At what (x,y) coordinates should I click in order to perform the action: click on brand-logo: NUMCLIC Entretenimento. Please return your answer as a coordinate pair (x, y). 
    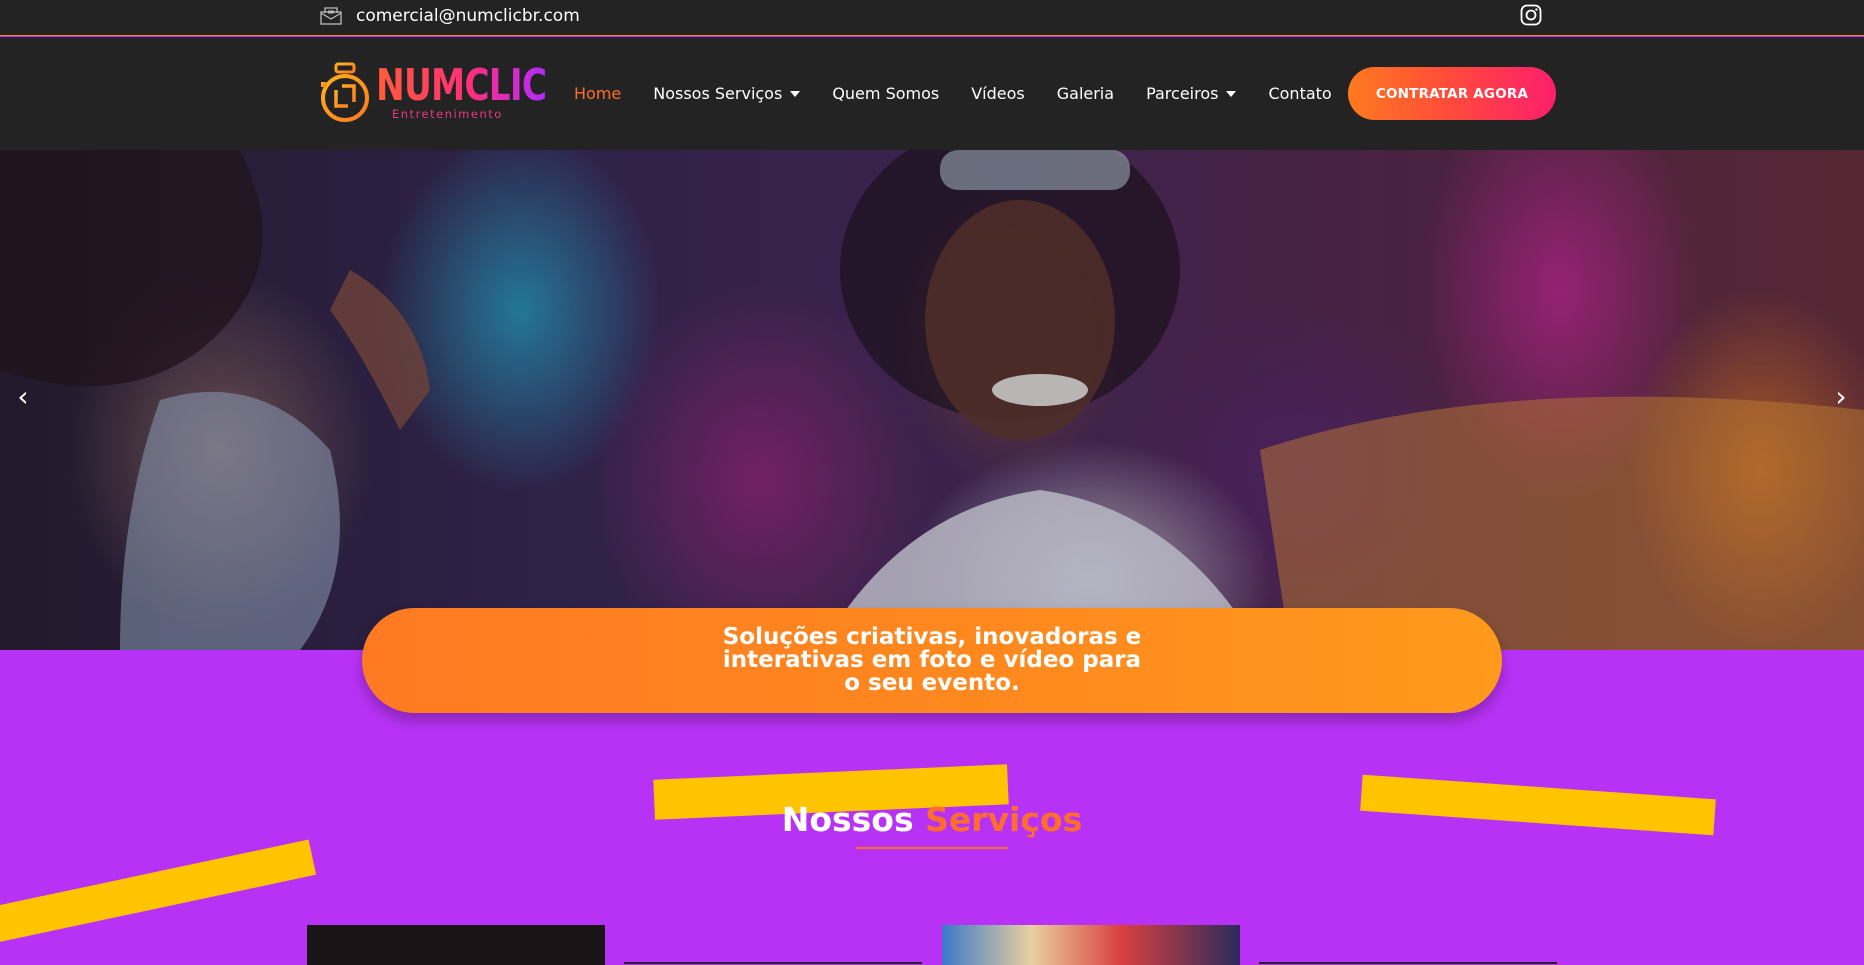
    Looking at the image, I should click on (432, 93).